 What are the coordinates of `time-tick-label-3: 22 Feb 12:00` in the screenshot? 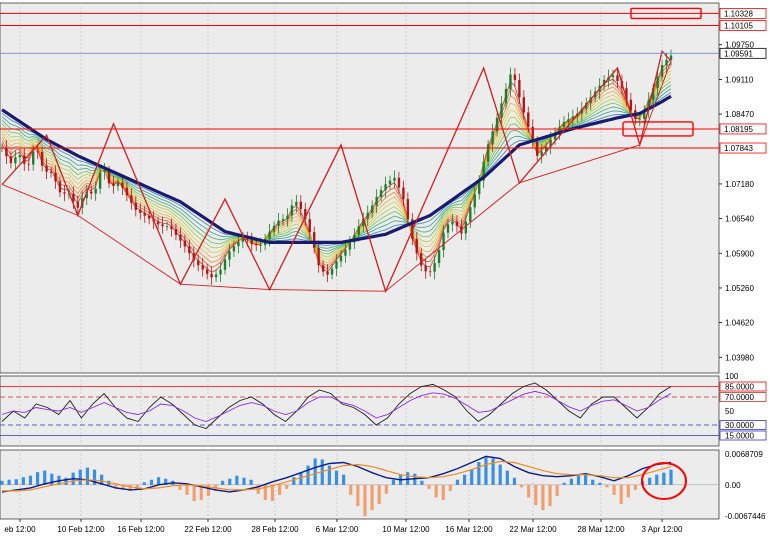 It's located at (208, 529).